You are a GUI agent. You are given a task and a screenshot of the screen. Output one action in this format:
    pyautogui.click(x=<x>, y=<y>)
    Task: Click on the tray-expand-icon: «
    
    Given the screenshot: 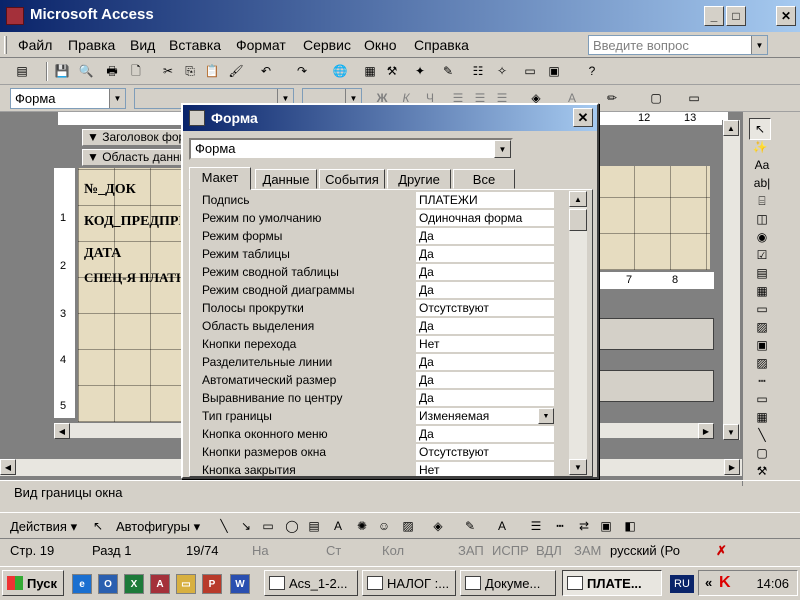 What is the action you would take?
    pyautogui.click(x=708, y=582)
    